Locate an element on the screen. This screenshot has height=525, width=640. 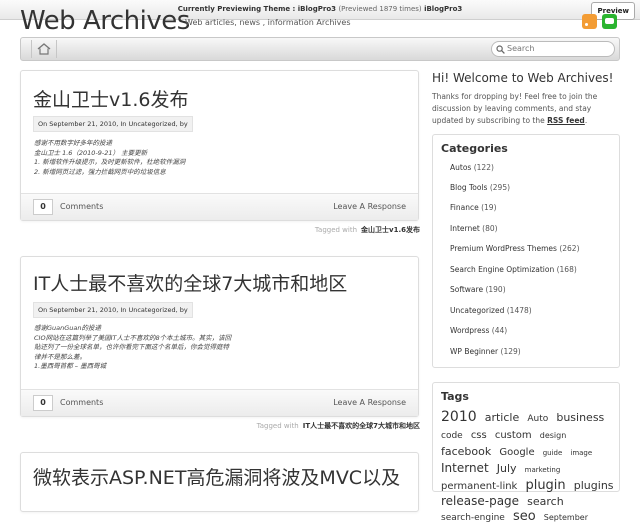
category-name: Wordpress is located at coordinates (470, 330).